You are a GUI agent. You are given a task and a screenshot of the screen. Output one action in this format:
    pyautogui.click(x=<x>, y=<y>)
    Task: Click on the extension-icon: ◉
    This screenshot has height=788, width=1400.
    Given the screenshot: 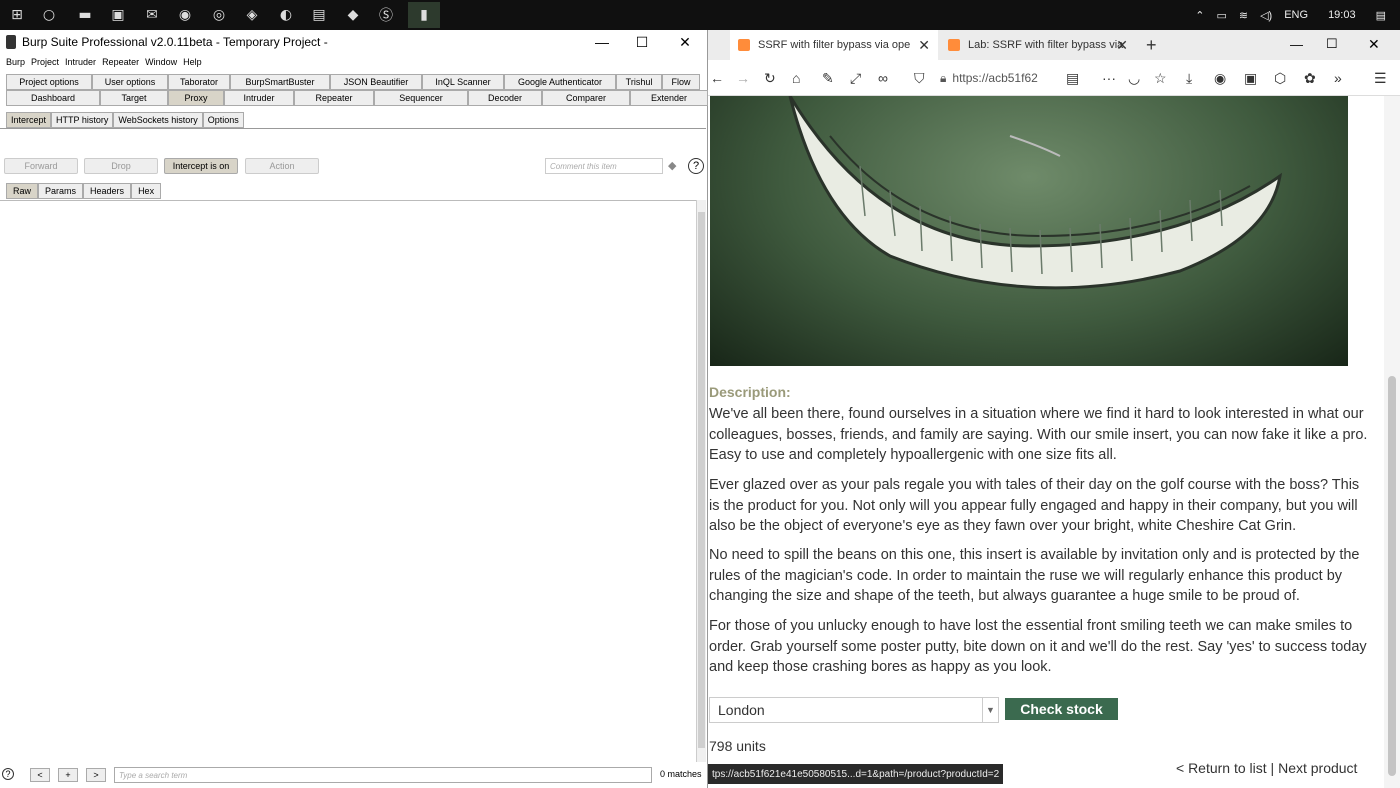 What is the action you would take?
    pyautogui.click(x=1220, y=78)
    